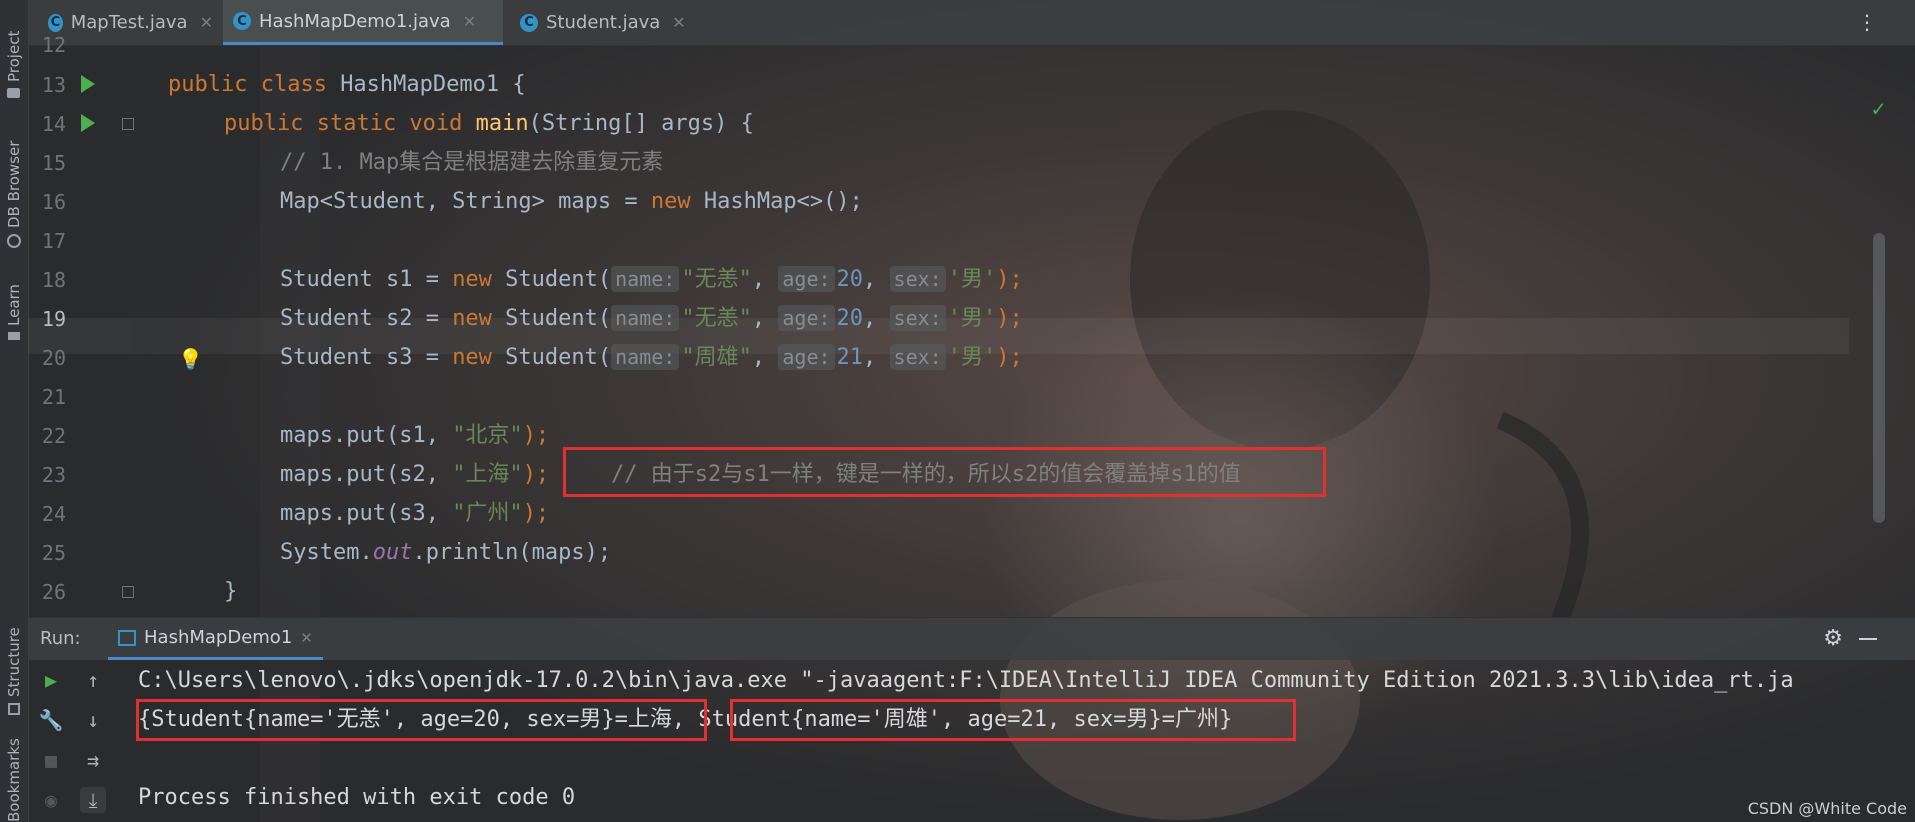 Image resolution: width=1915 pixels, height=822 pixels. Describe the element at coordinates (355, 21) in the screenshot. I see `tab-label: HashMapDemo1.java` at that location.